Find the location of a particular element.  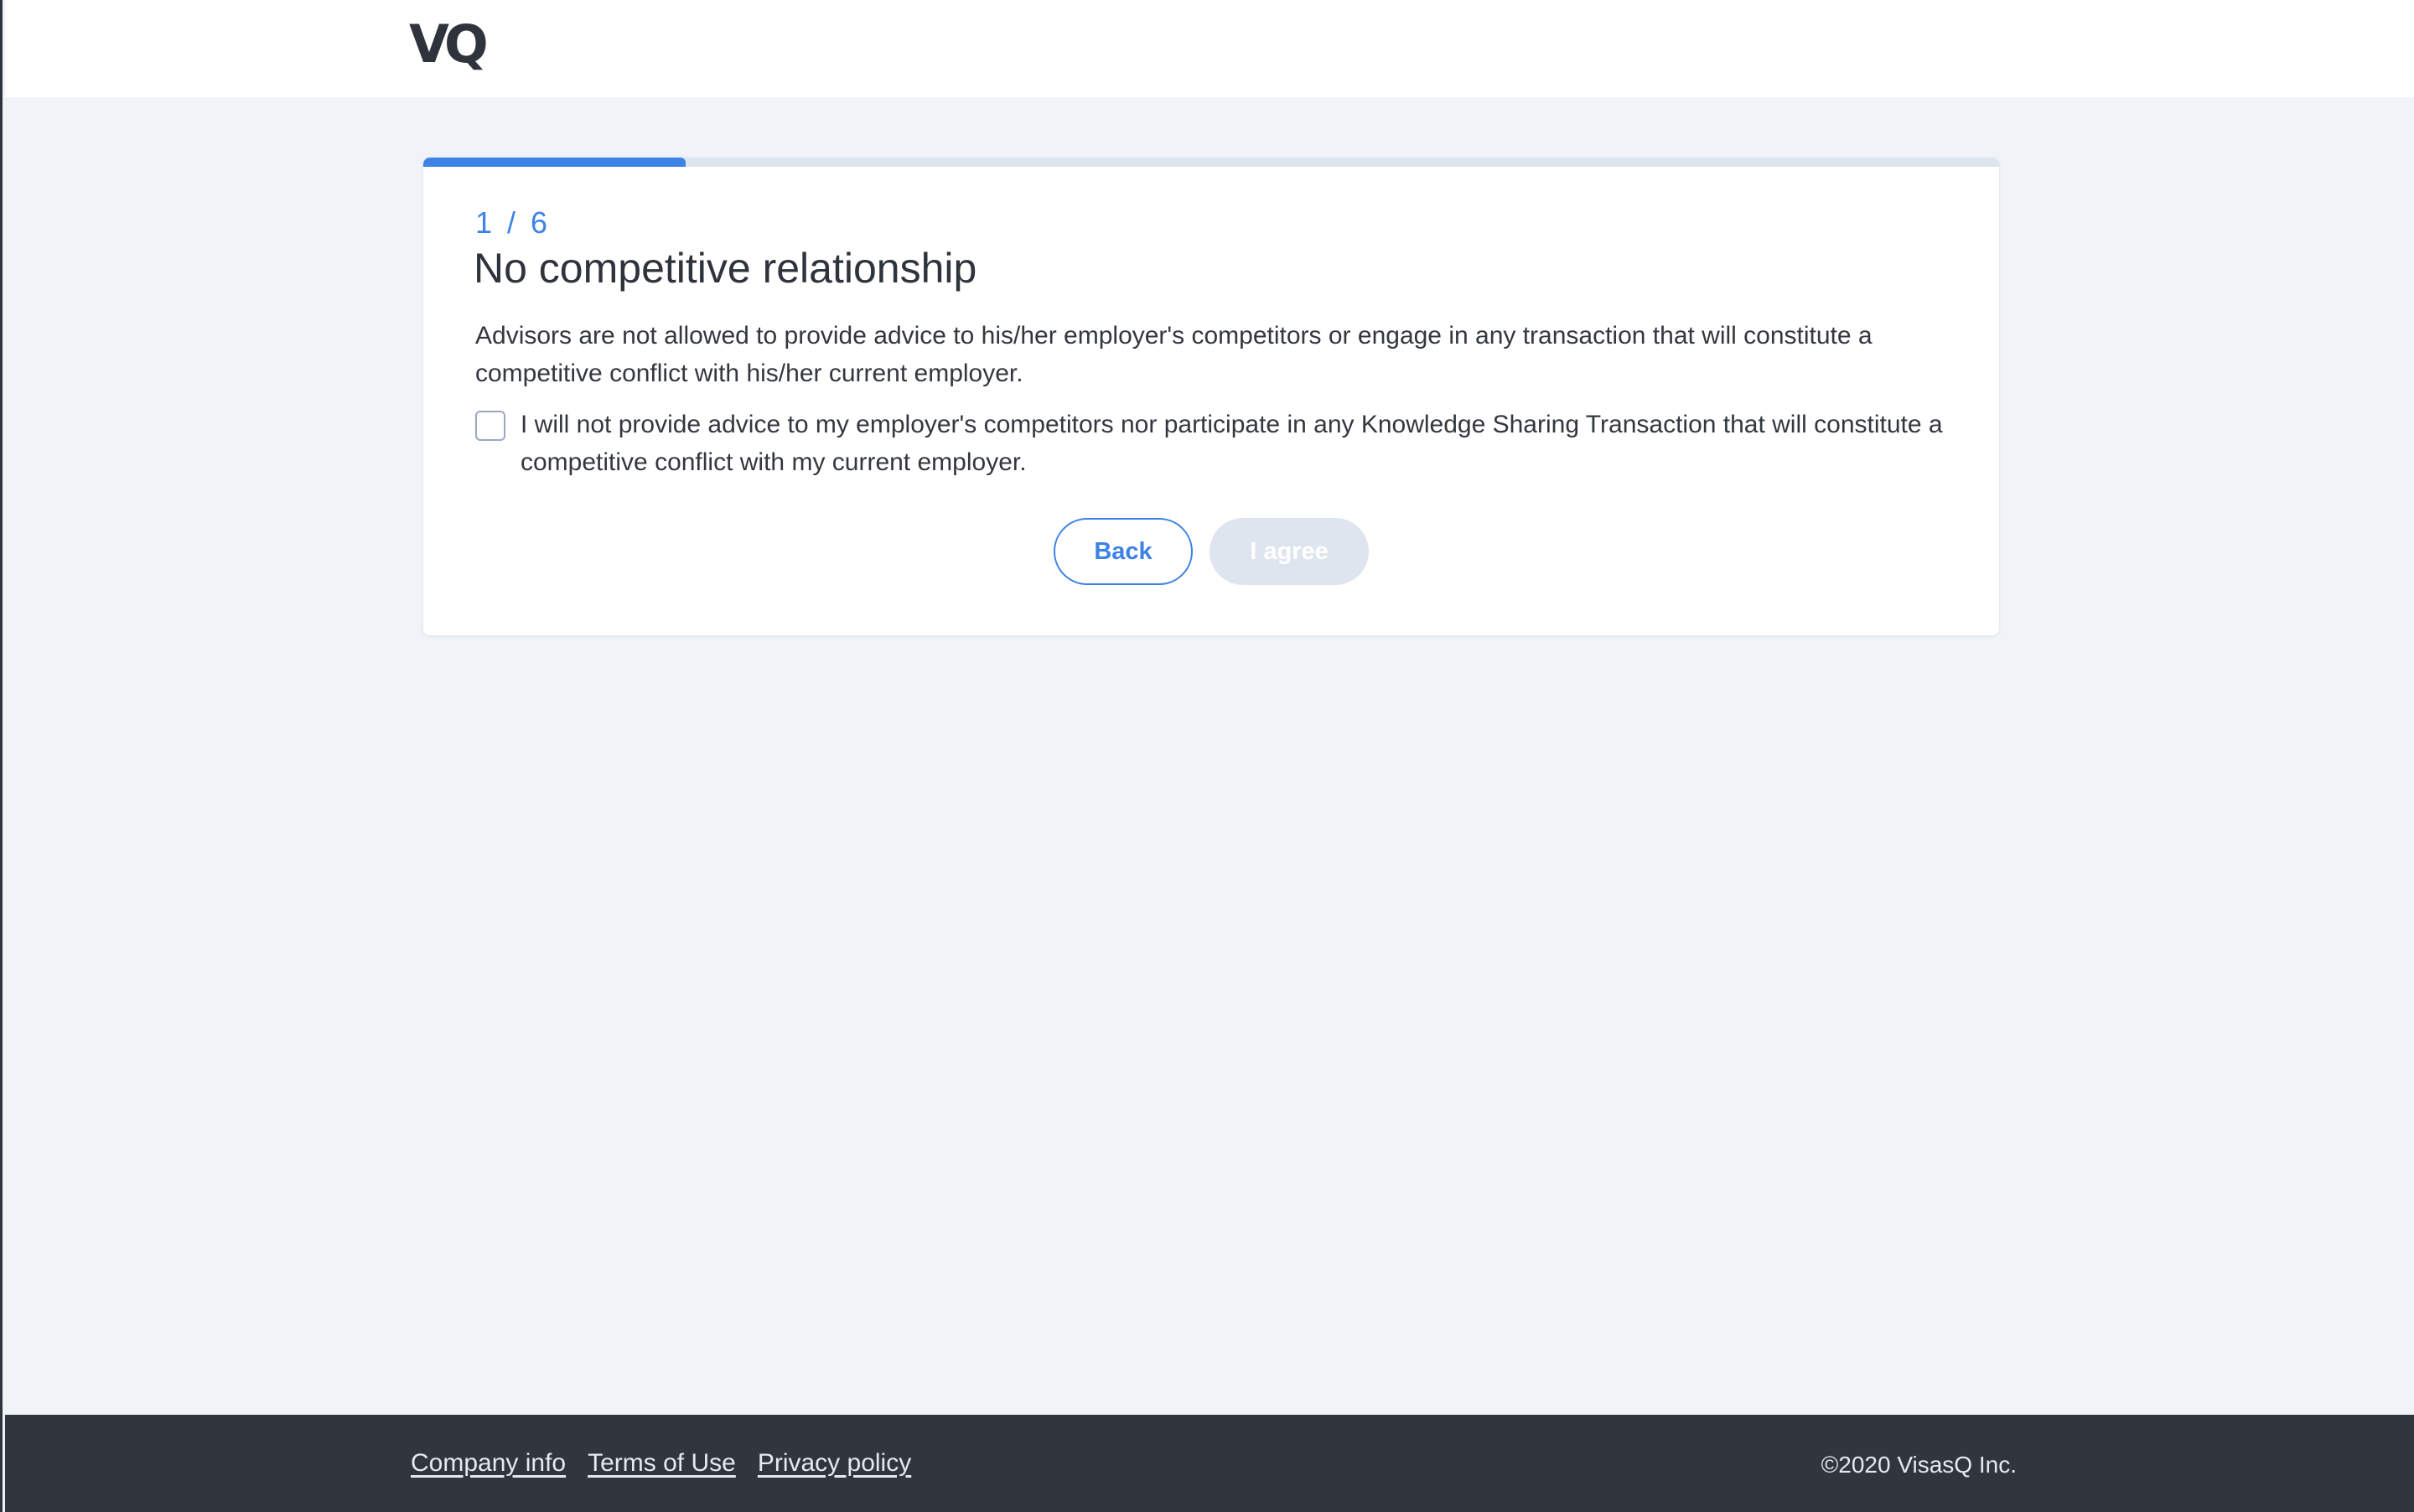

progress-bar is located at coordinates (1211, 162).